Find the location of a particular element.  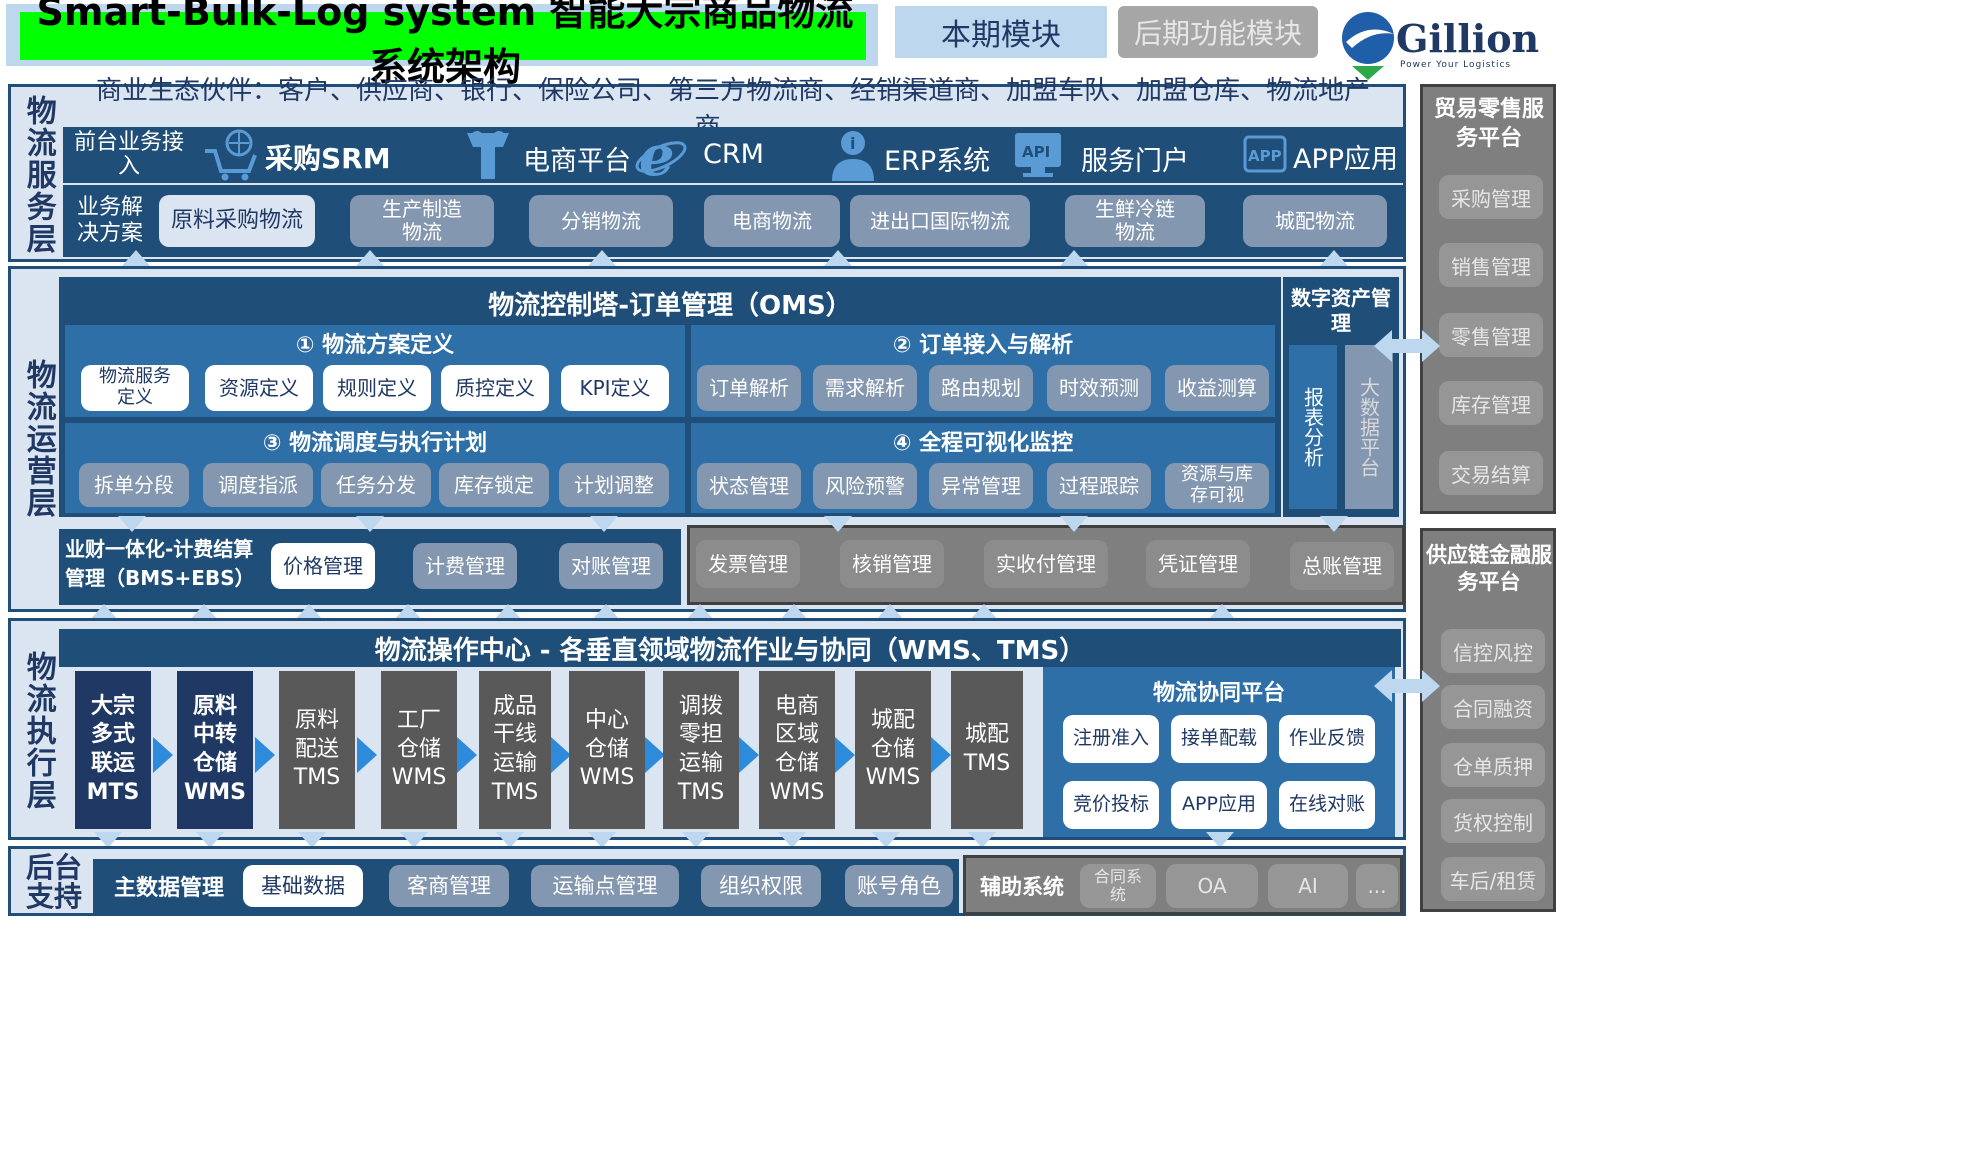

front-item-portal: API 服务门户 is located at coordinates (1113, 155).